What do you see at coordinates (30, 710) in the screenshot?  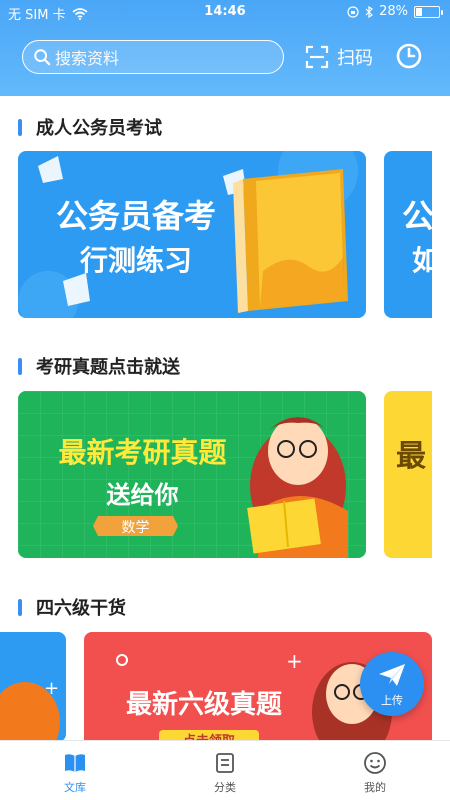 I see `banner-illustration: +` at bounding box center [30, 710].